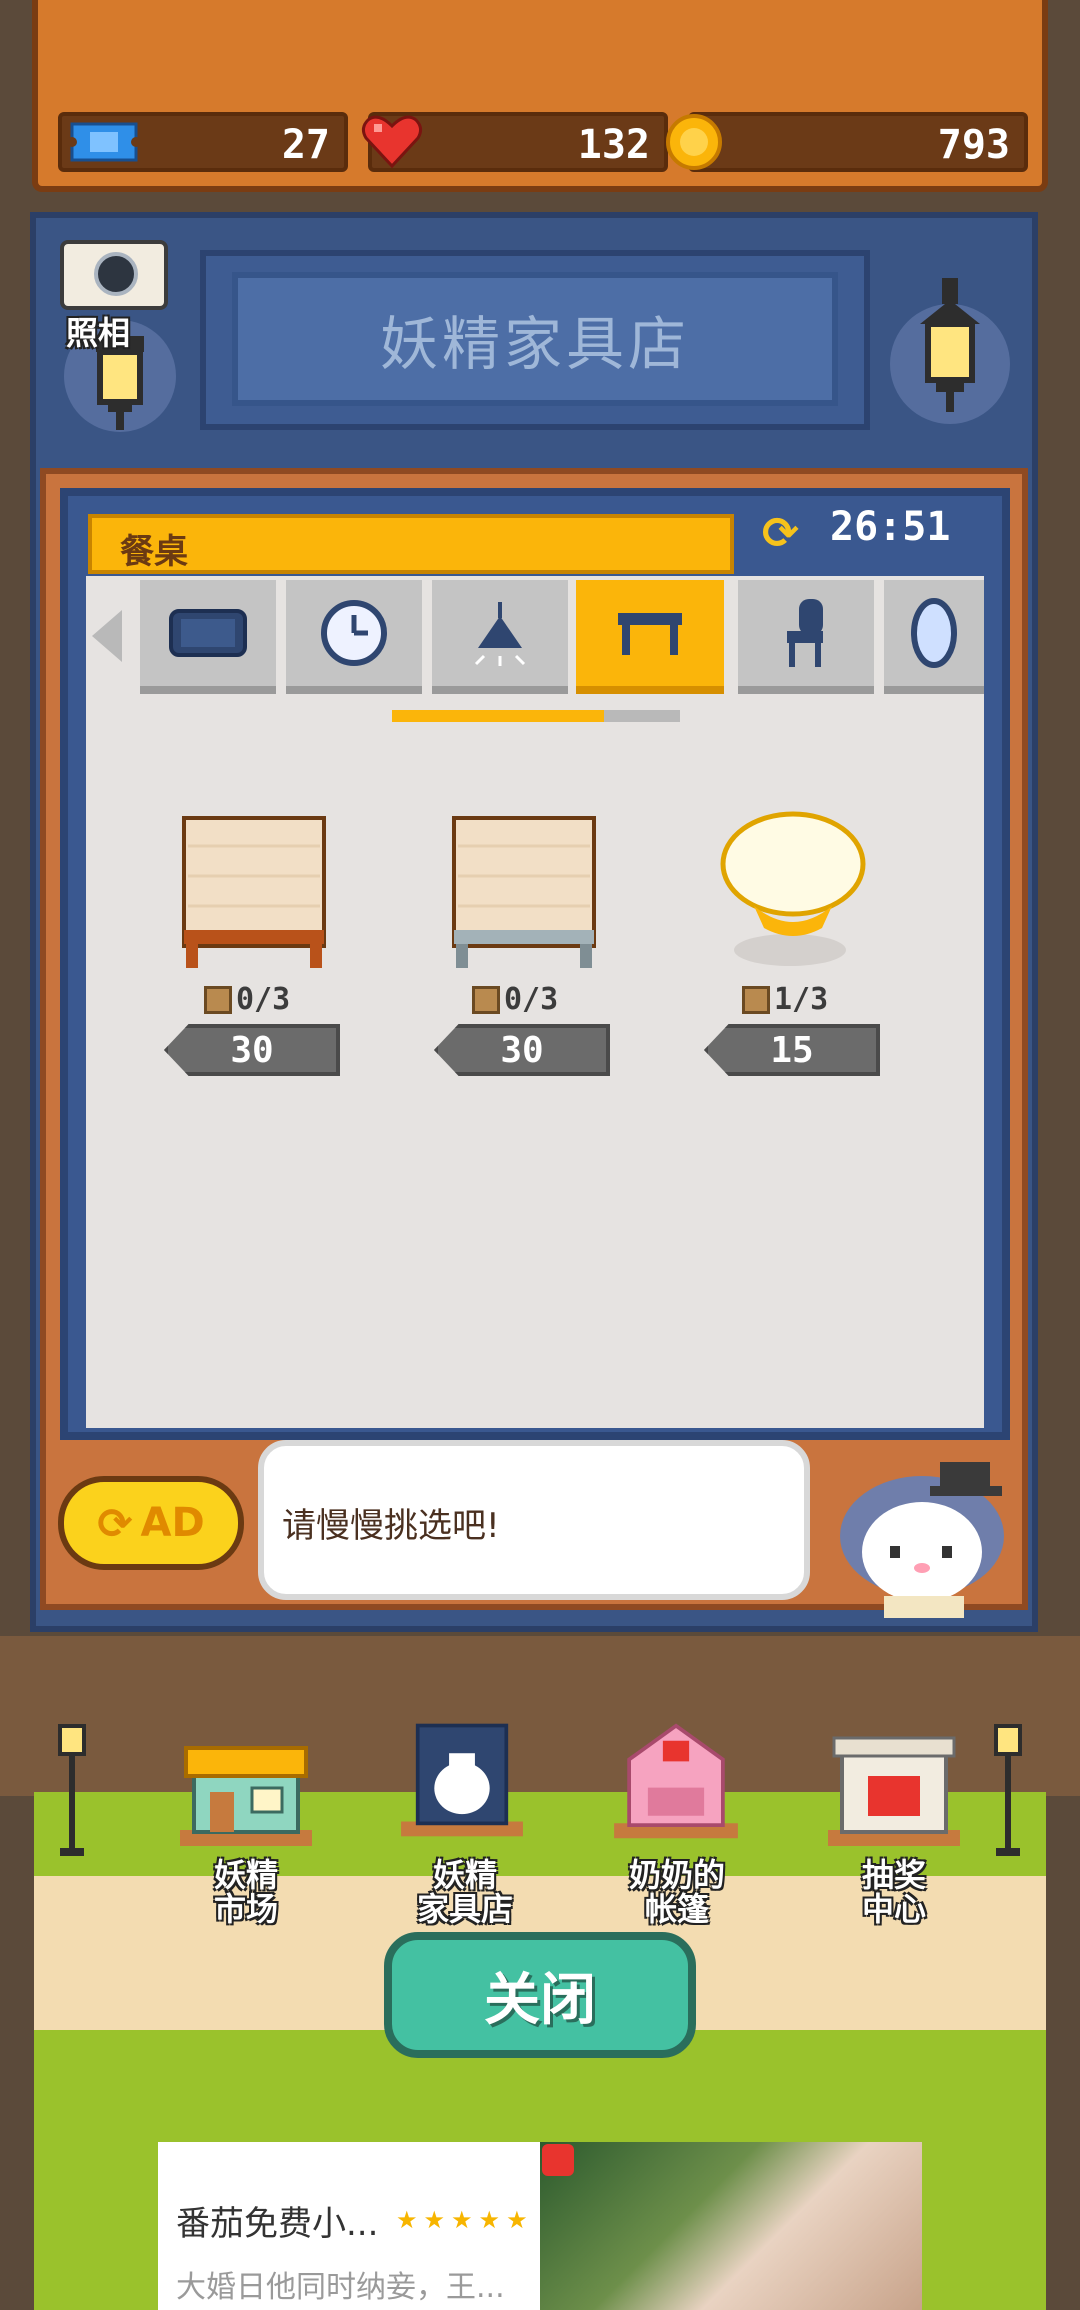  I want to click on tab-scroll-left-icon, so click(107, 636).